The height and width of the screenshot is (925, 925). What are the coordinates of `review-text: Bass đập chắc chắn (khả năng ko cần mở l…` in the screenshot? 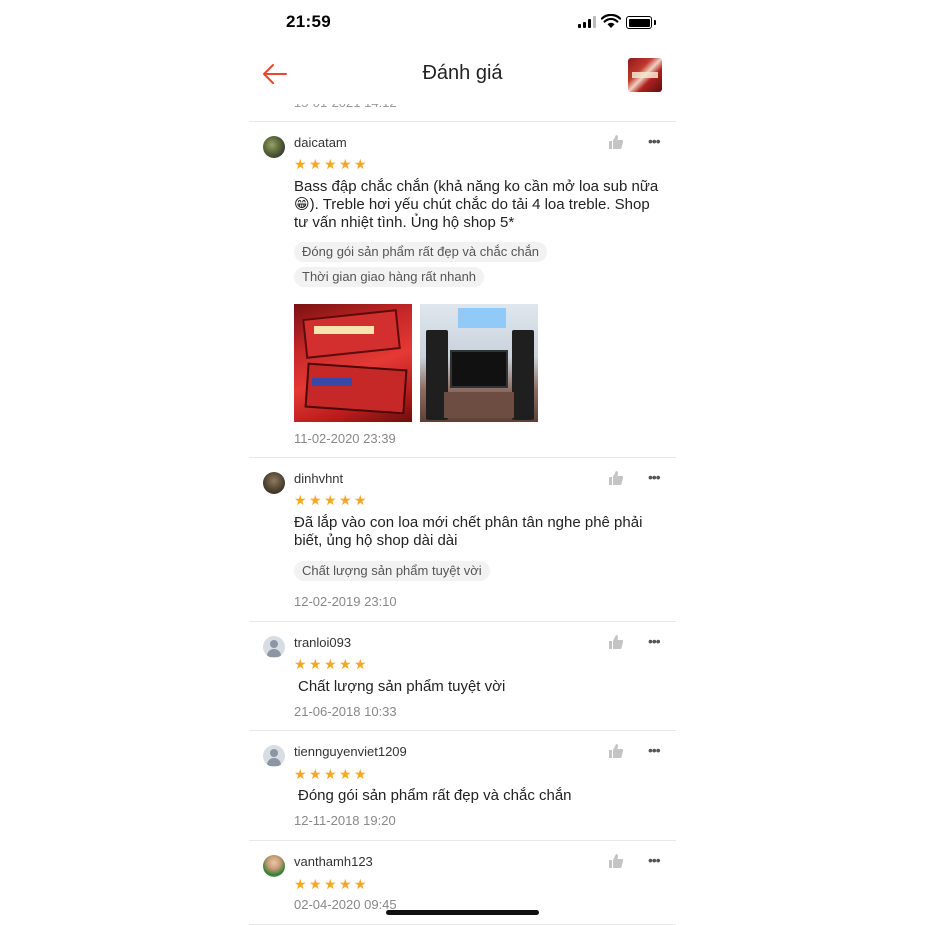 It's located at (476, 204).